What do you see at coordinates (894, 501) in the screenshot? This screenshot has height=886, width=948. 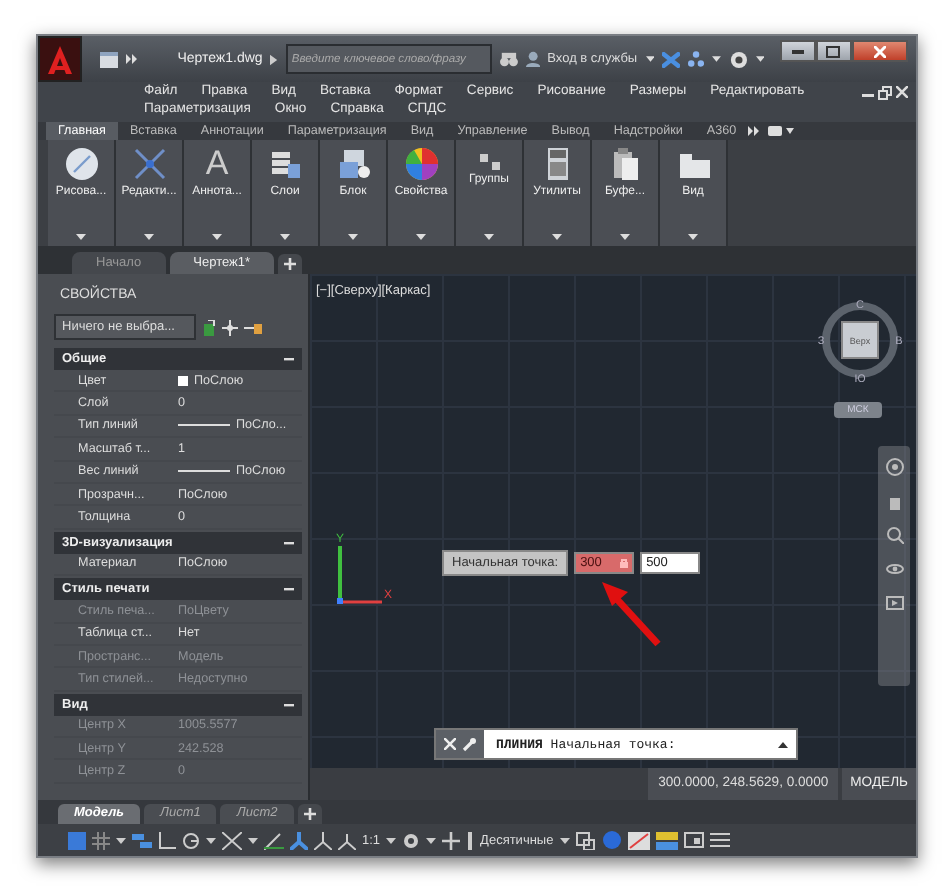 I see `pan-icon` at bounding box center [894, 501].